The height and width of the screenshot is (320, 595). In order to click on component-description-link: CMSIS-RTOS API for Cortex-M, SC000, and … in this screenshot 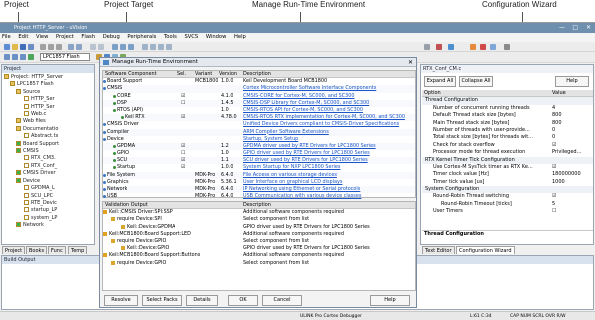, I will do `click(329, 110)`.